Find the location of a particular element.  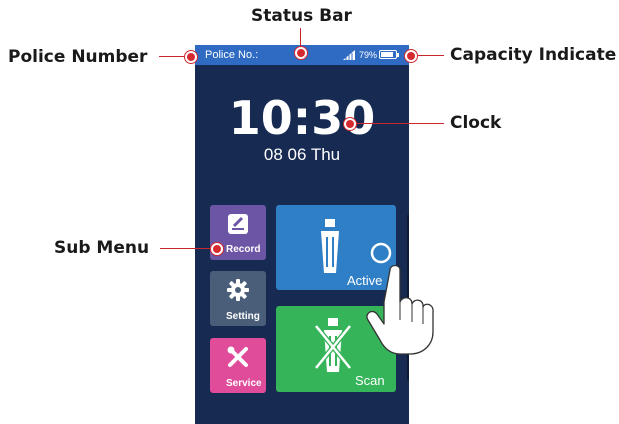

signal-icon is located at coordinates (349, 55).